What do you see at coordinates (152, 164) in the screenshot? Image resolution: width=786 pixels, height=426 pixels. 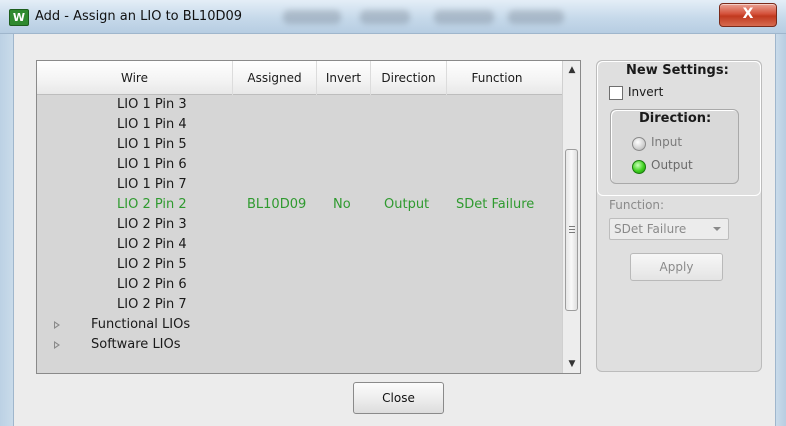 I see `wire-cell: LIO 1 Pin 6` at bounding box center [152, 164].